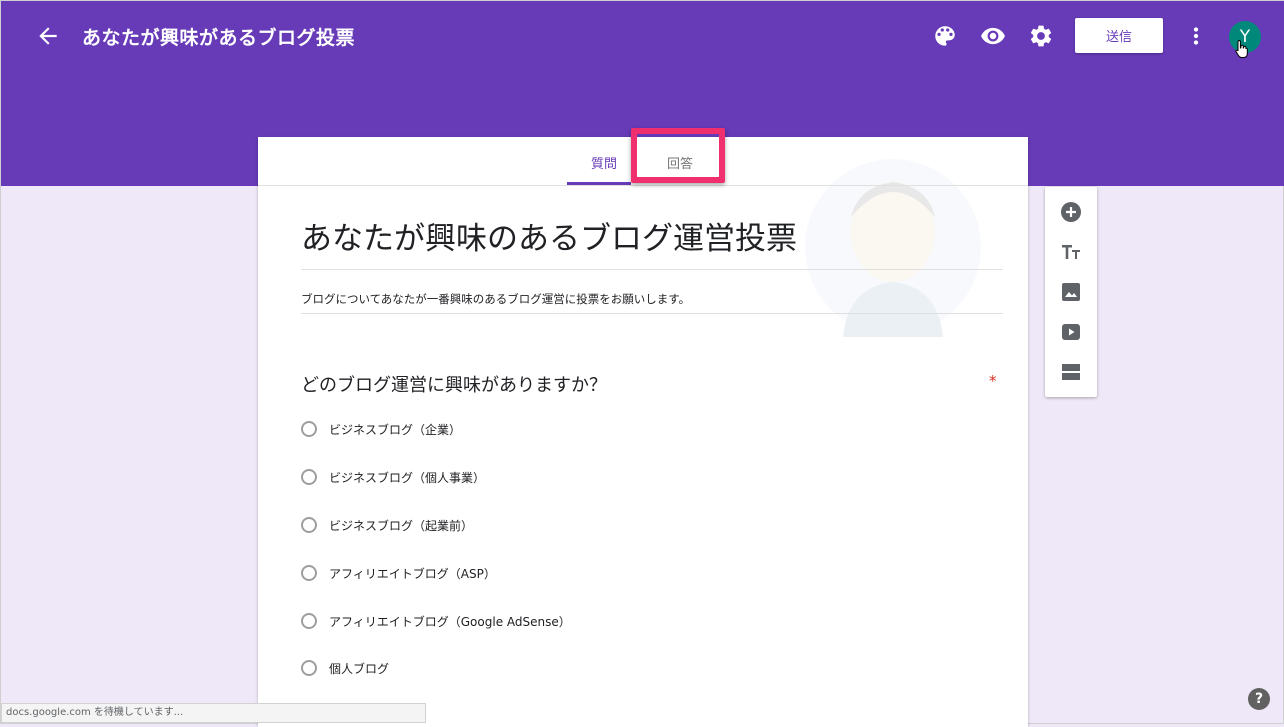 Image resolution: width=1284 pixels, height=727 pixels. Describe the element at coordinates (48, 36) in the screenshot. I see `back-arrow-icon` at that location.